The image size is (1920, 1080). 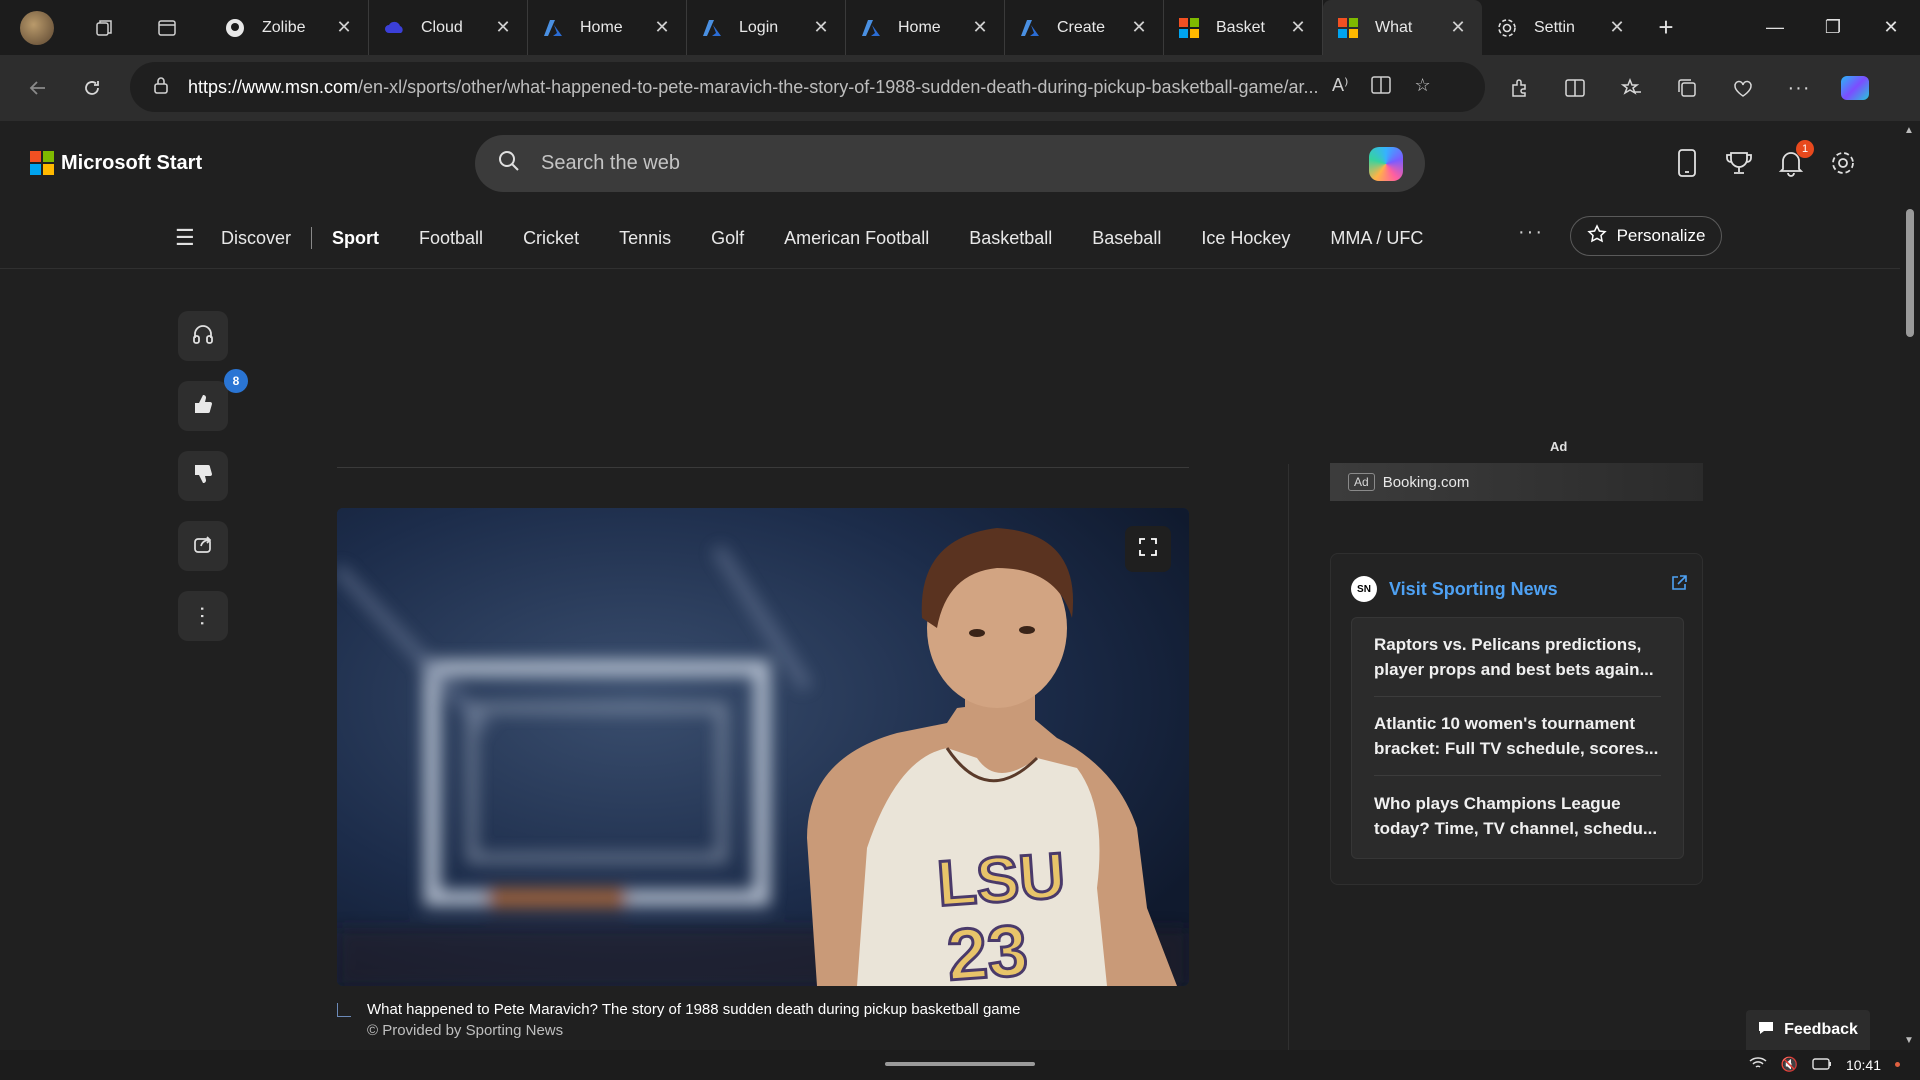 I want to click on like-button: 8, so click(x=213, y=400).